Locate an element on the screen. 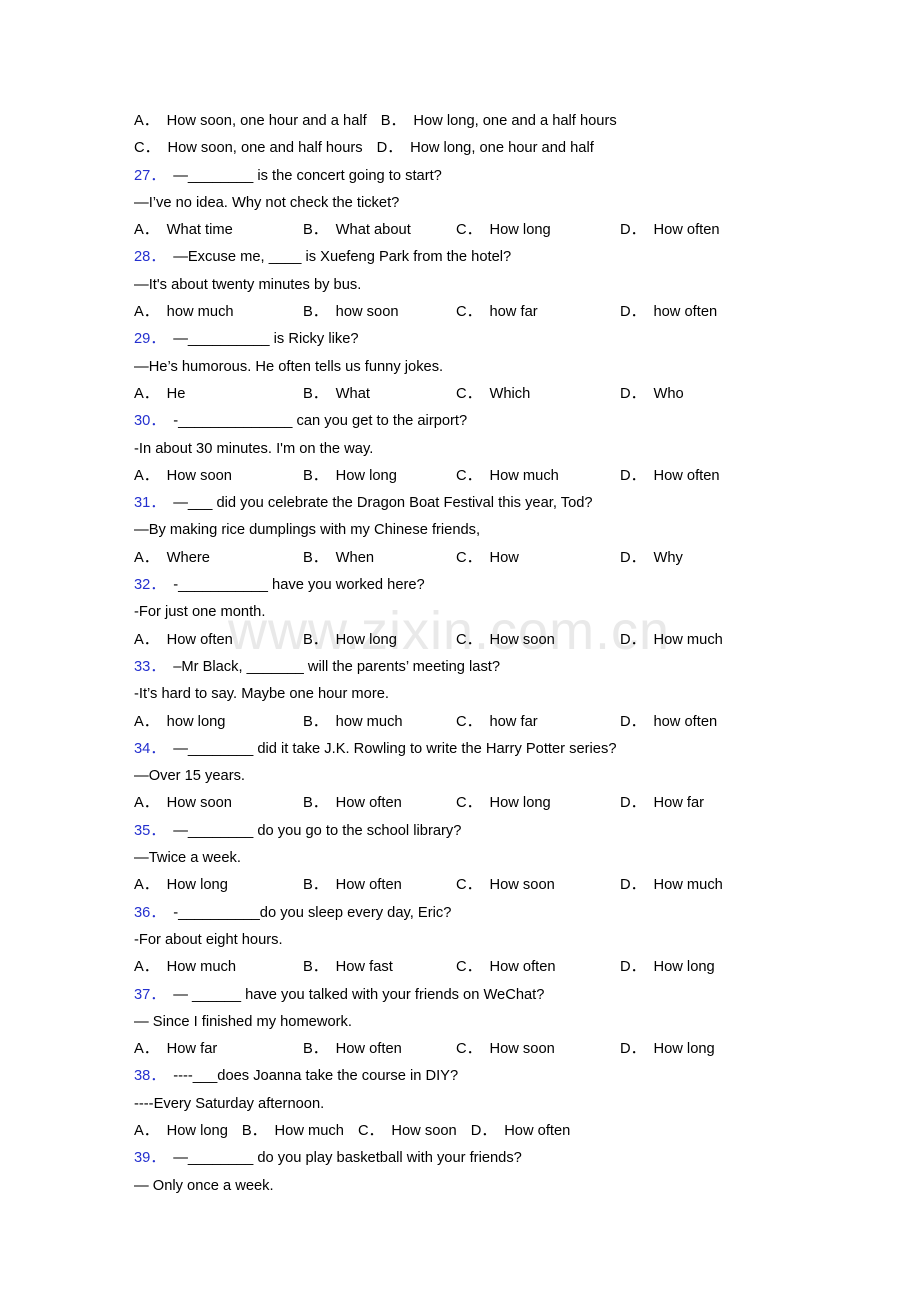 The image size is (920, 1302). option-2: B． What is located at coordinates (336, 394).